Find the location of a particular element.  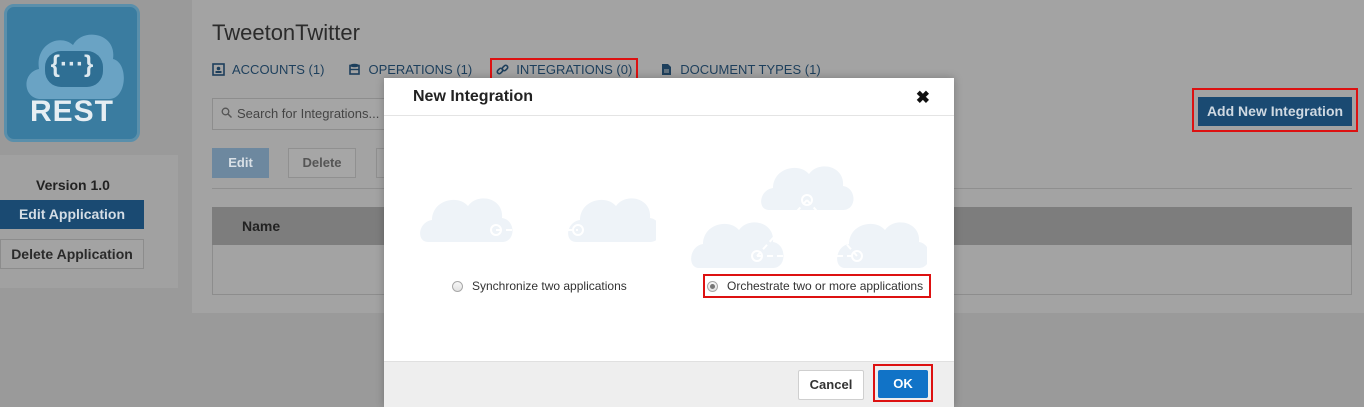

link-icon is located at coordinates (502, 69).